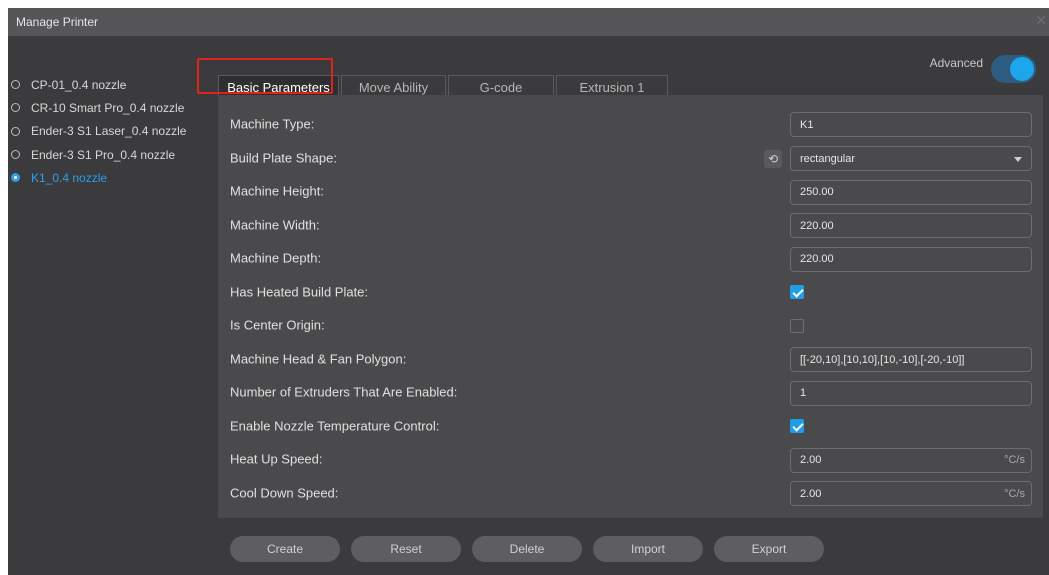 This screenshot has width=1049, height=575. I want to click on param-row-machine-width: Machine Width: 220.00, so click(630, 225).